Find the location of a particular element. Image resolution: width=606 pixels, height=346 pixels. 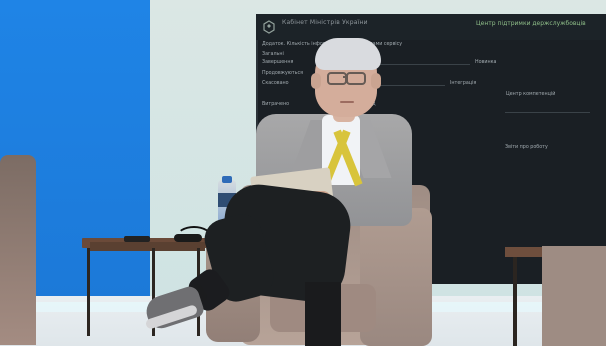

screen-row-label-5: Витрачено is located at coordinates (276, 104).